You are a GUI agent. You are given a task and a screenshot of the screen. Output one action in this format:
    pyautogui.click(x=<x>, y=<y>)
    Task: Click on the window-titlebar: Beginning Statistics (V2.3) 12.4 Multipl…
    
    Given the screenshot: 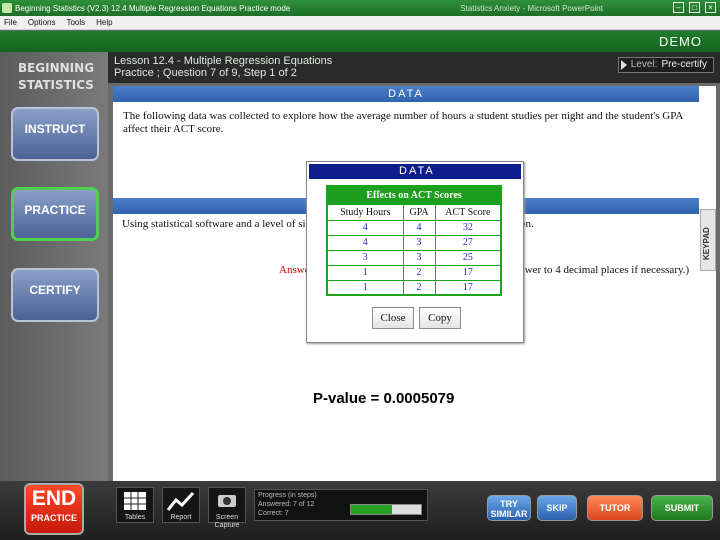 What is the action you would take?
    pyautogui.click(x=360, y=8)
    